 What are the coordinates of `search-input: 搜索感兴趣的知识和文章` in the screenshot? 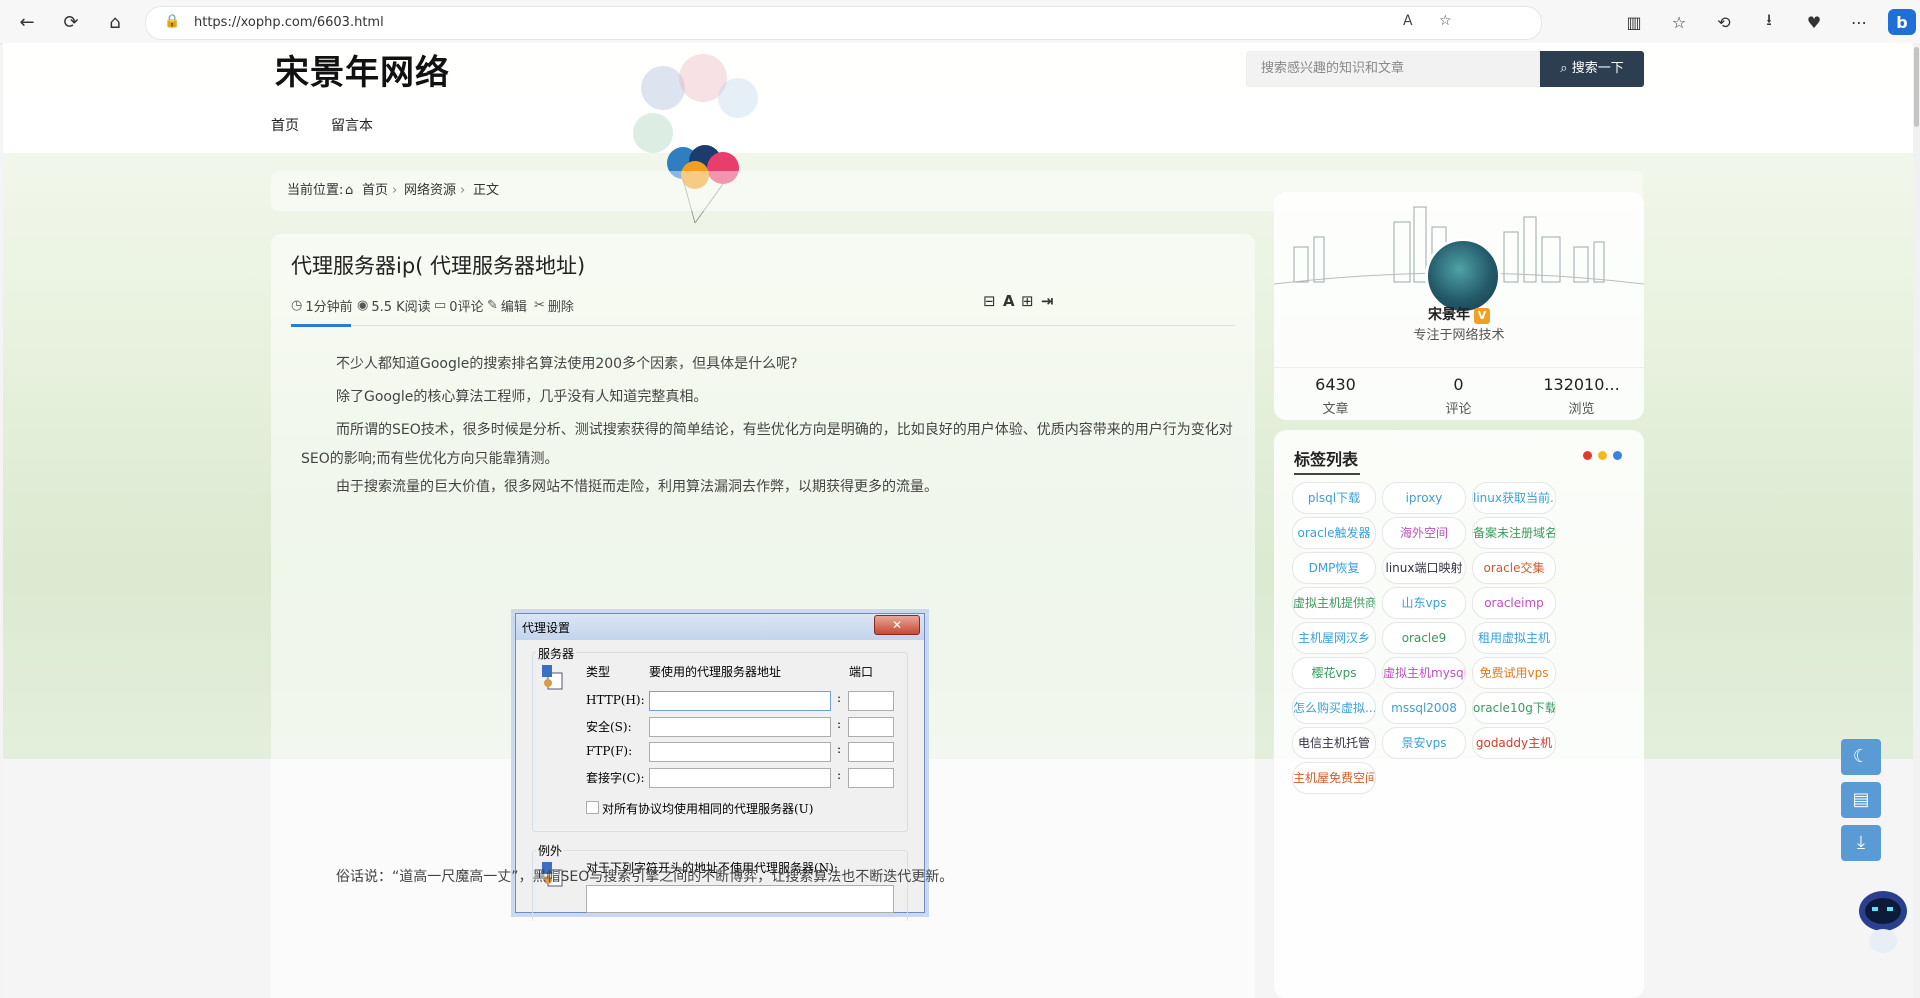 It's located at (1393, 69).